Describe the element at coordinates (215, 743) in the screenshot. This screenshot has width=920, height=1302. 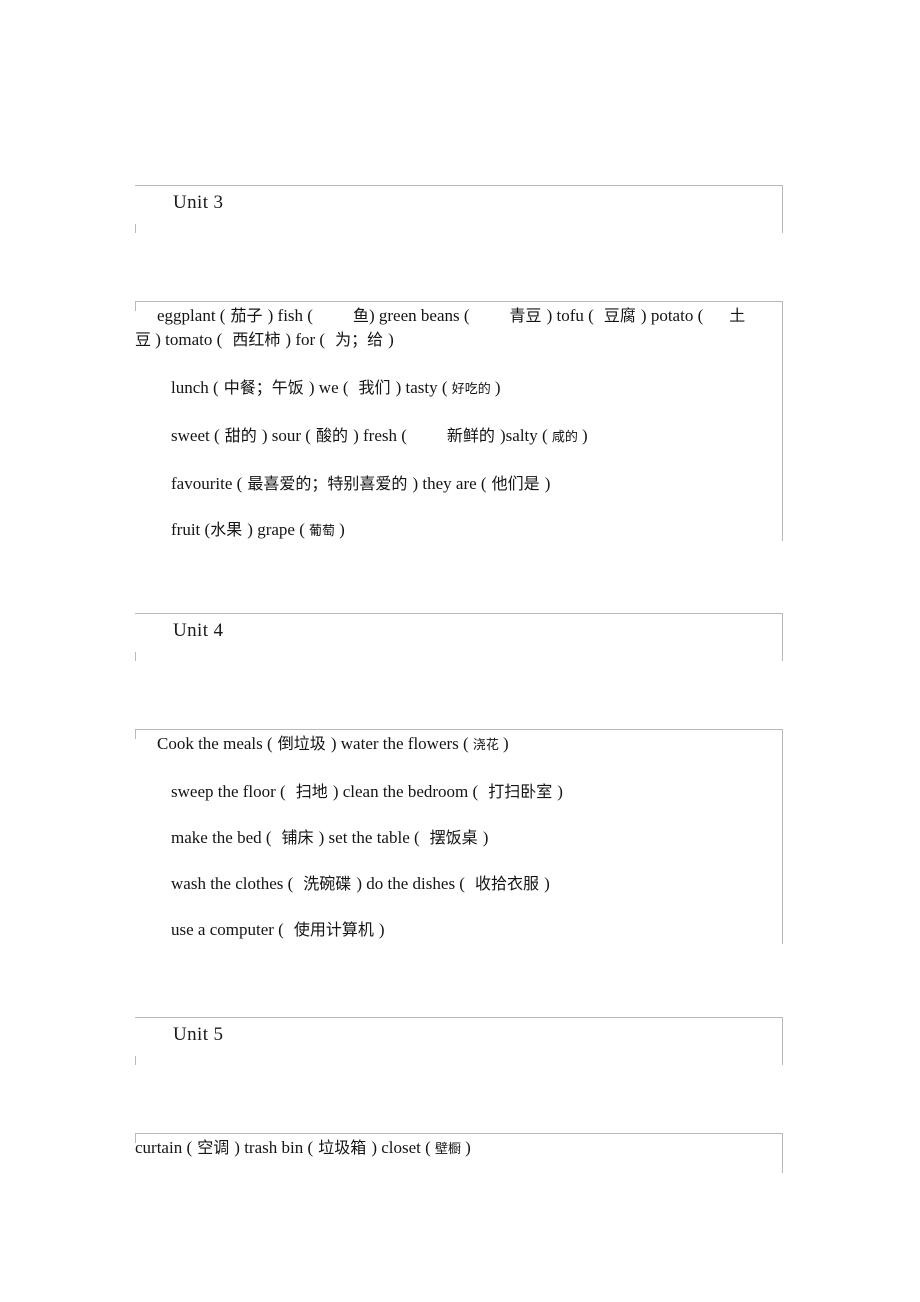
I see `vocab-text: Cook the meals (` at that location.